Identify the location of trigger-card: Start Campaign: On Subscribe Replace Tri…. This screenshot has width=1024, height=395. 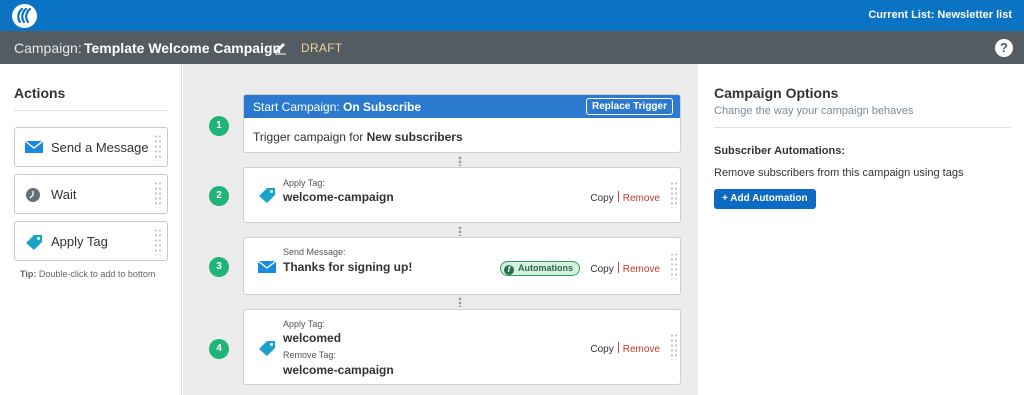
(462, 123).